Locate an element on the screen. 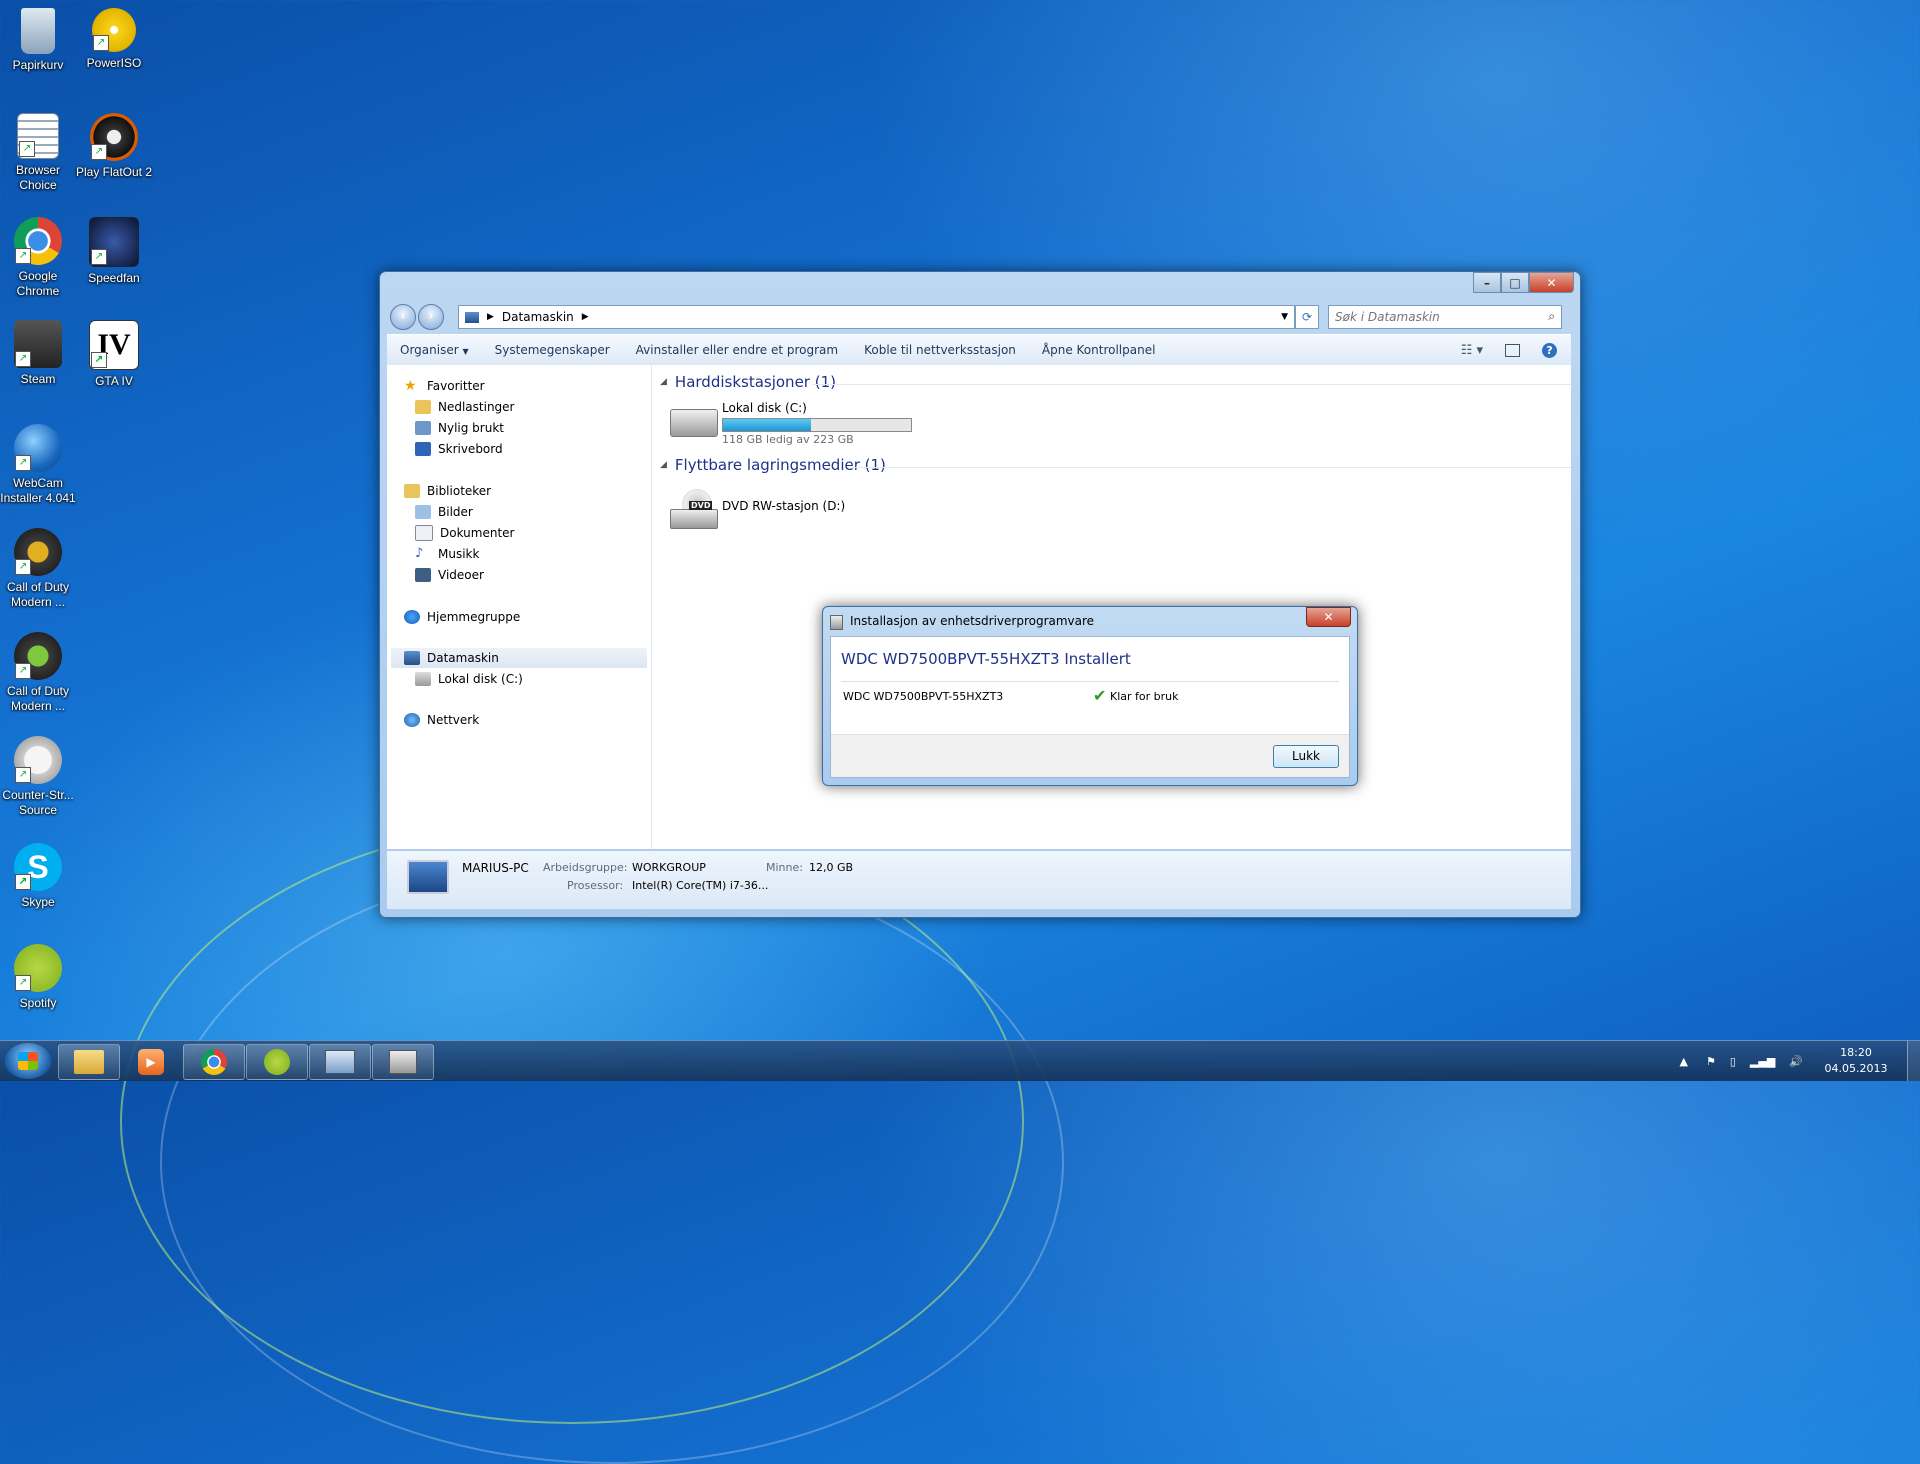 Image resolution: width=1920 pixels, height=1464 pixels. nav-homegroup: Hjemmegruppe is located at coordinates (462, 617).